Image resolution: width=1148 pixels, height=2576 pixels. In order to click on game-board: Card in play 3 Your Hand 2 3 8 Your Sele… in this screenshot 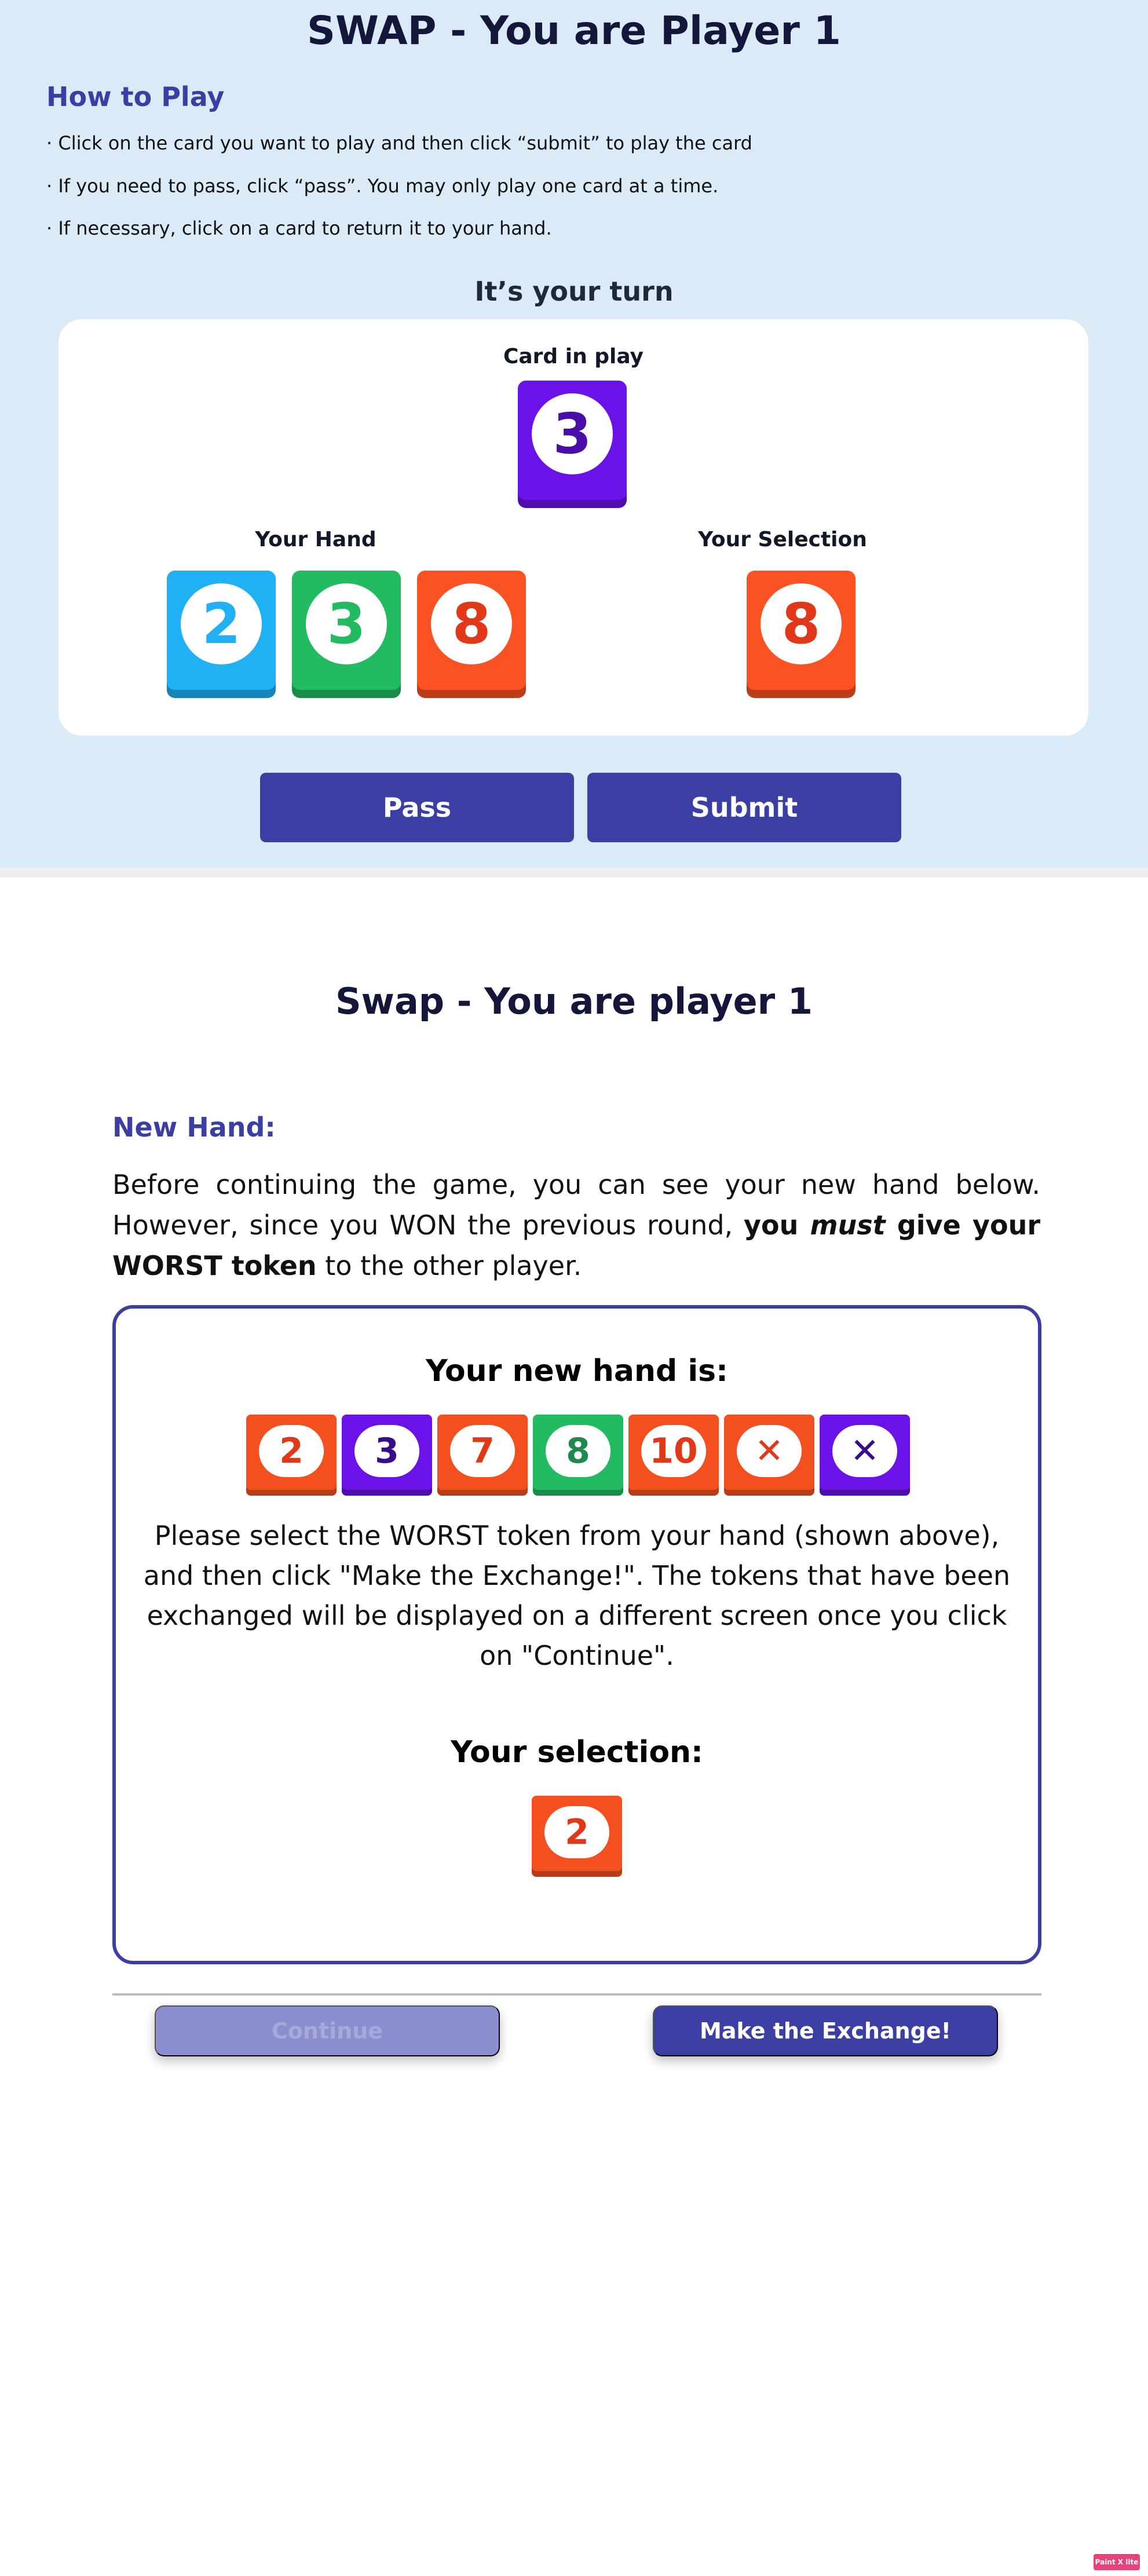, I will do `click(573, 527)`.